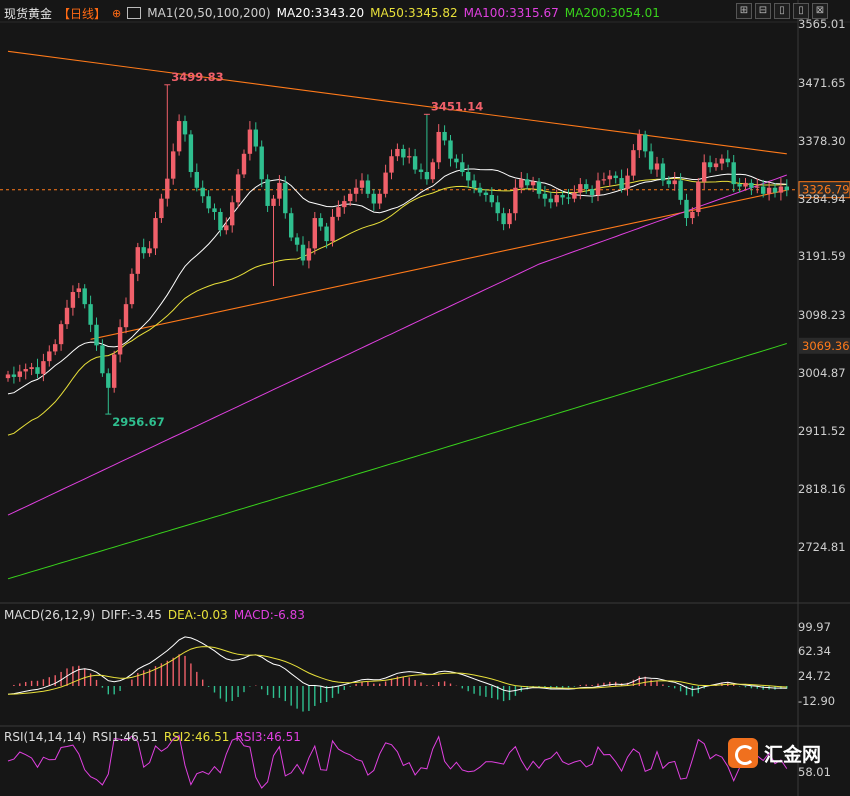  What do you see at coordinates (826, 346) in the screenshot?
I see `ma200-tag-value: 3069.36` at bounding box center [826, 346].